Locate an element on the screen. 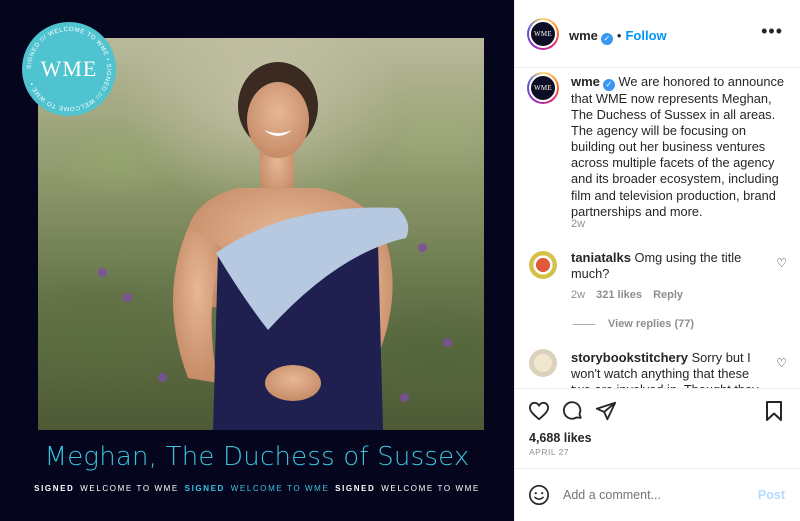 This screenshot has height=521, width=800. post-header: WME wme ✓ • Follow ••• is located at coordinates (657, 34).